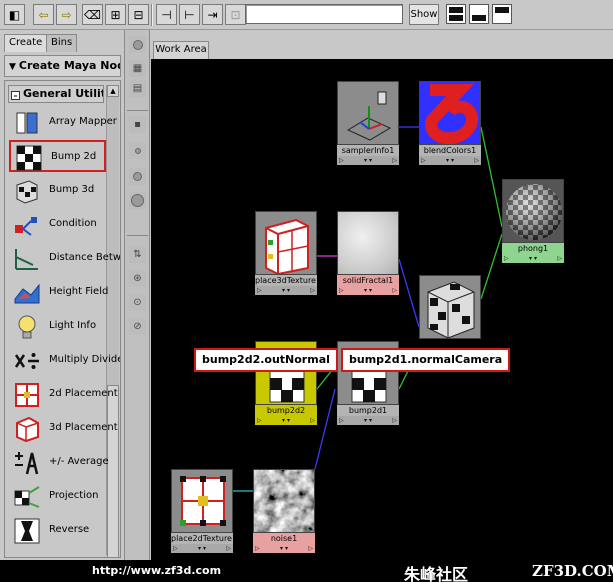  I want to click on section-general-utilities: –General Utilities, so click(56, 94).